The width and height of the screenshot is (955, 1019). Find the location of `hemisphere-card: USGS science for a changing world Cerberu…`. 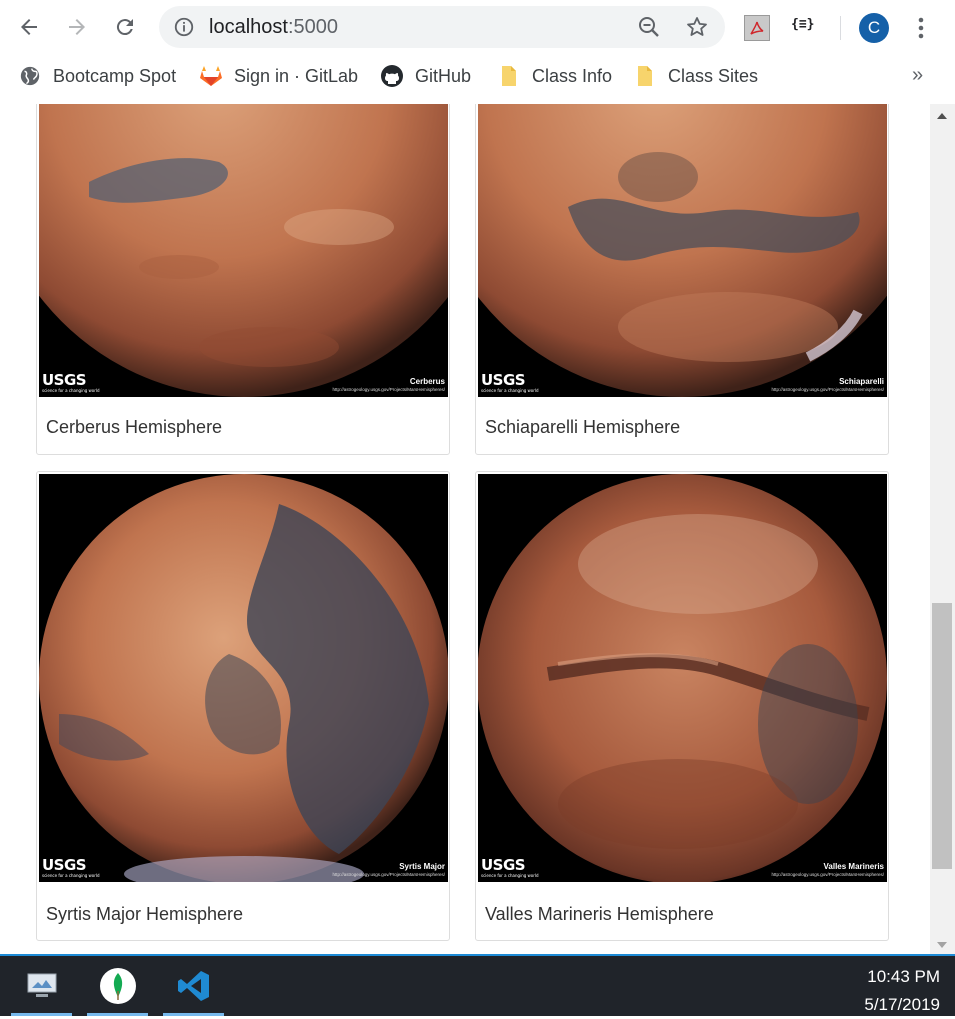

hemisphere-card: USGS science for a changing world Cerberu… is located at coordinates (243, 279).